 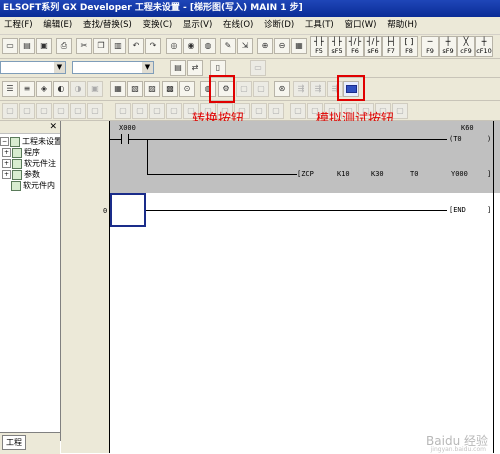 I want to click on comment-icon: ▯, so click(x=218, y=68).